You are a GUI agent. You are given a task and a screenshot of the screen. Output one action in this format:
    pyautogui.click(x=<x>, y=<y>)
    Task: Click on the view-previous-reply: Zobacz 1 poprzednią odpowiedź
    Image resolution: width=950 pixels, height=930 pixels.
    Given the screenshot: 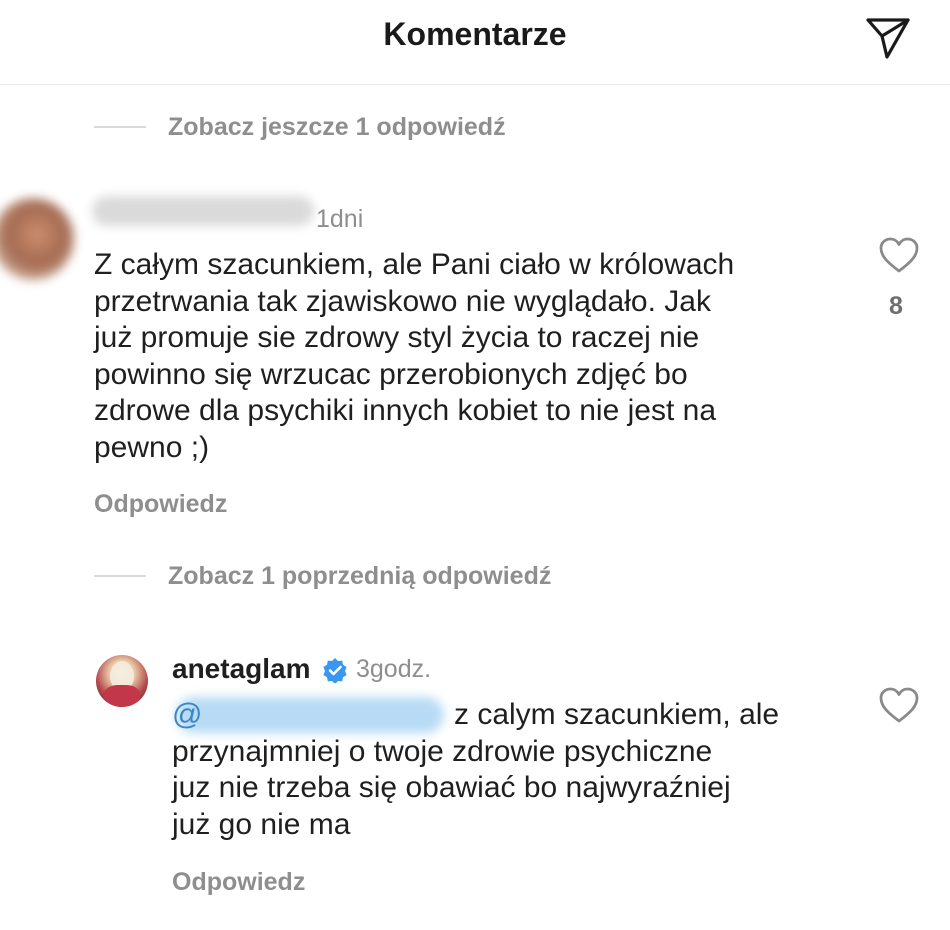 What is the action you would take?
    pyautogui.click(x=322, y=576)
    